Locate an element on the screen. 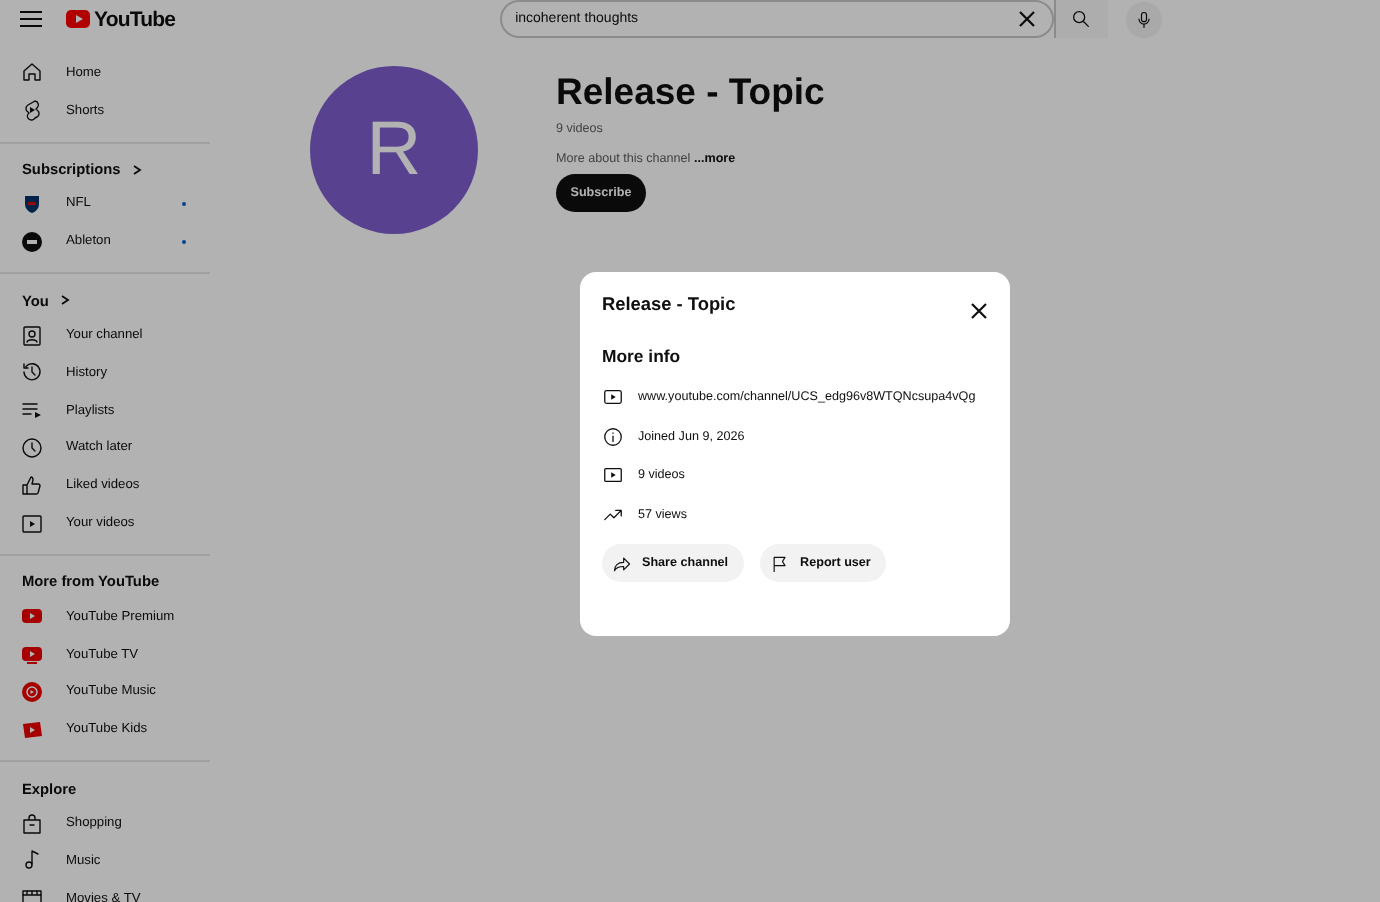 The width and height of the screenshot is (1380, 902). microphone-icon is located at coordinates (1143, 19).